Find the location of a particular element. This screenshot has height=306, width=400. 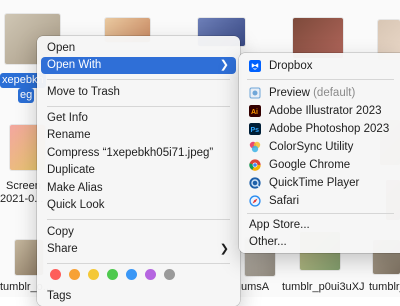

menu-item-open: Open is located at coordinates (138, 48).